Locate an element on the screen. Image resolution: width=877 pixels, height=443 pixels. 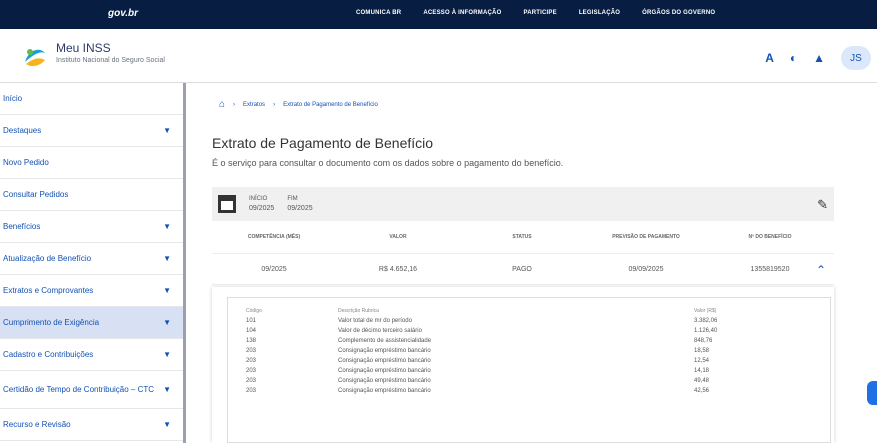
period-bar: INÍCIO 09/2025 FIM 09/2025 ✎ is located at coordinates (523, 204).